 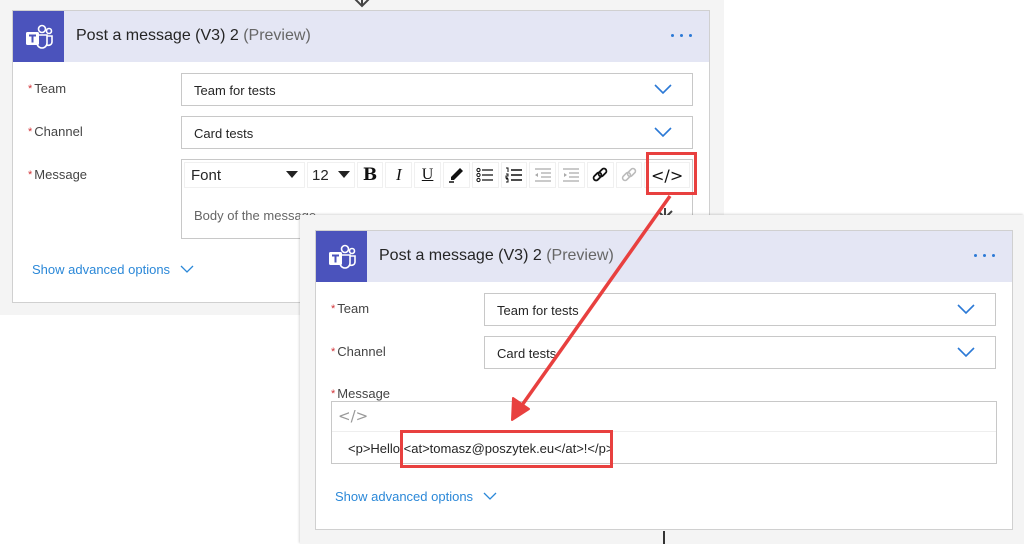 What do you see at coordinates (671, 173) in the screenshot?
I see `highlight-code-button` at bounding box center [671, 173].